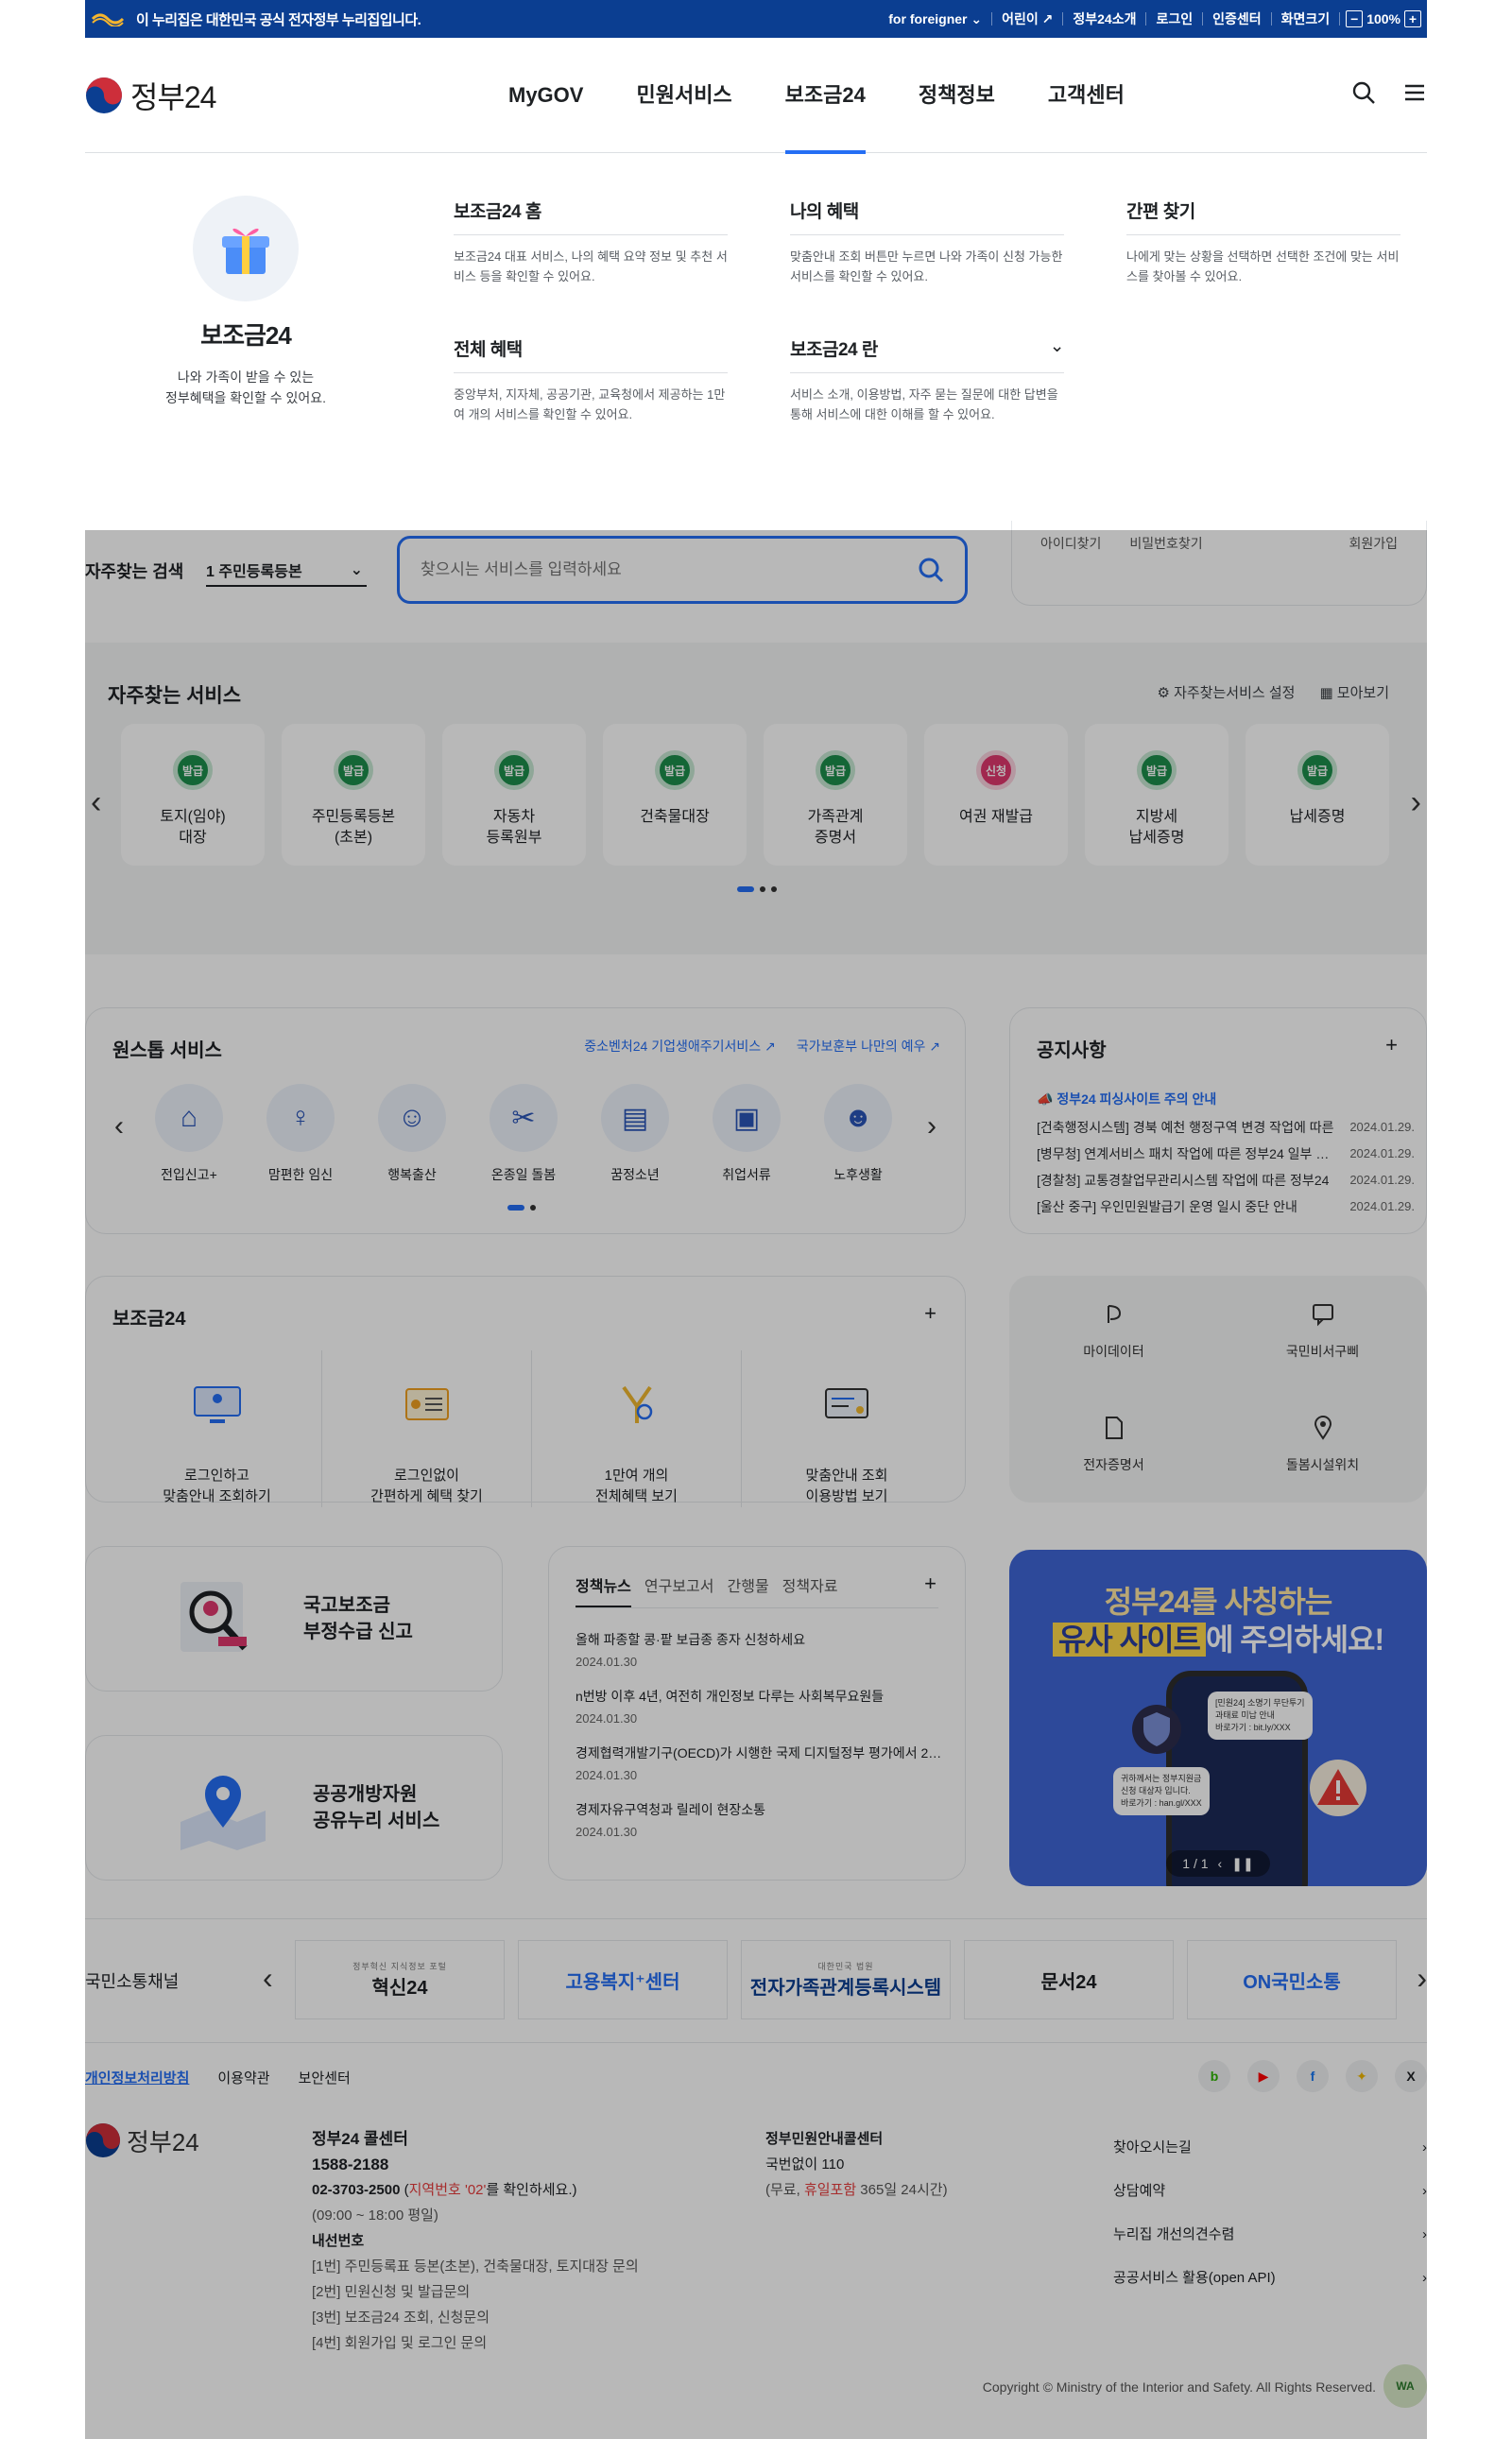  What do you see at coordinates (684, 95) in the screenshot?
I see `nav-civil-service: 민원서비스` at bounding box center [684, 95].